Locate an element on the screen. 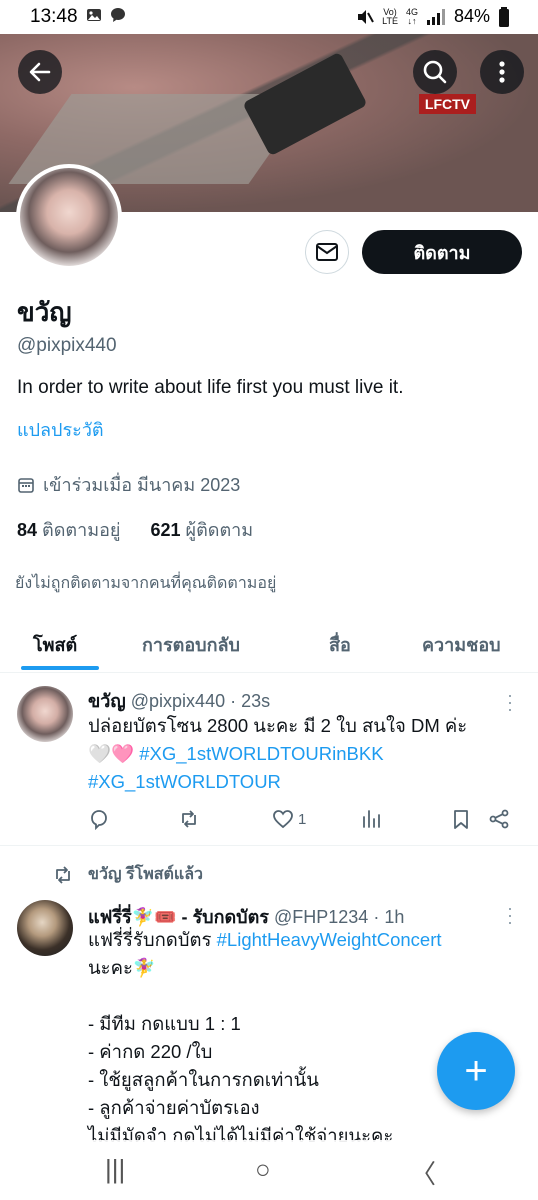  like-button: 1 is located at coordinates (289, 819).